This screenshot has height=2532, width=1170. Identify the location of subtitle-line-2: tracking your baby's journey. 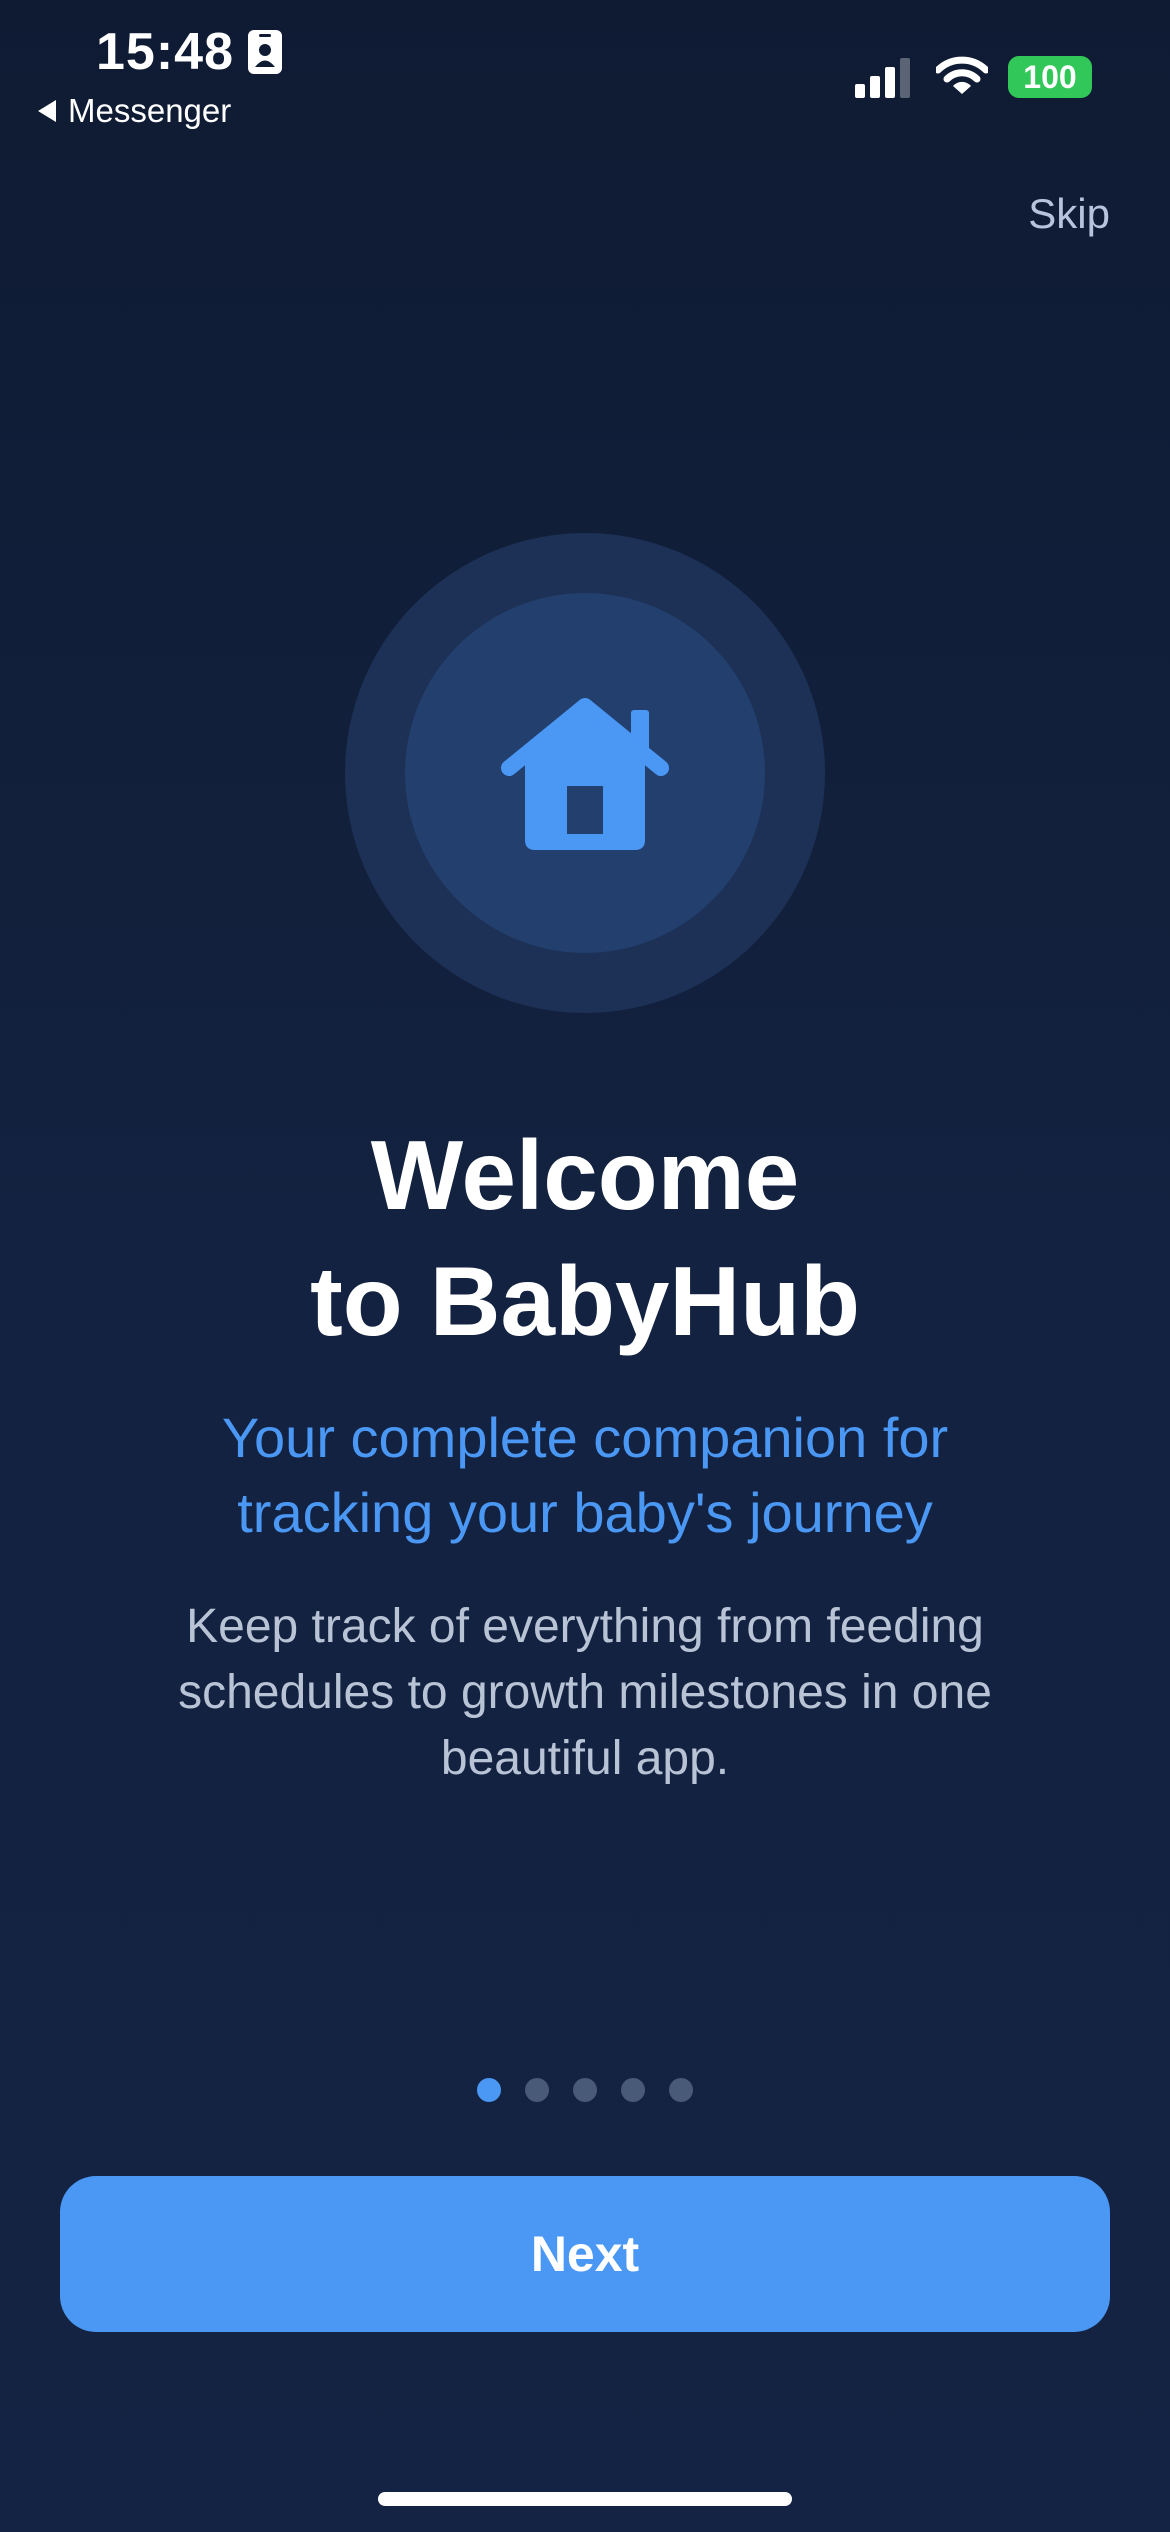
(585, 1512).